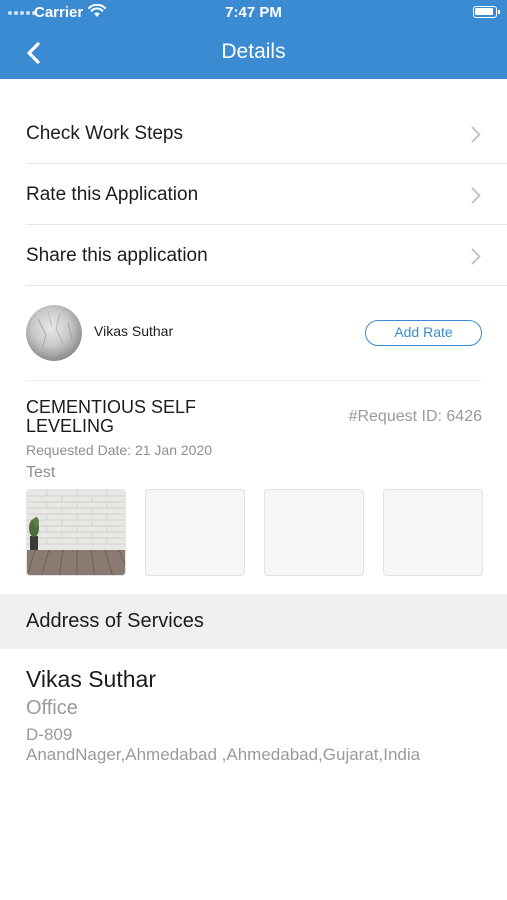 The image size is (507, 900). I want to click on nav-bar: Carrier 7:47 PM Details, so click(253, 39).